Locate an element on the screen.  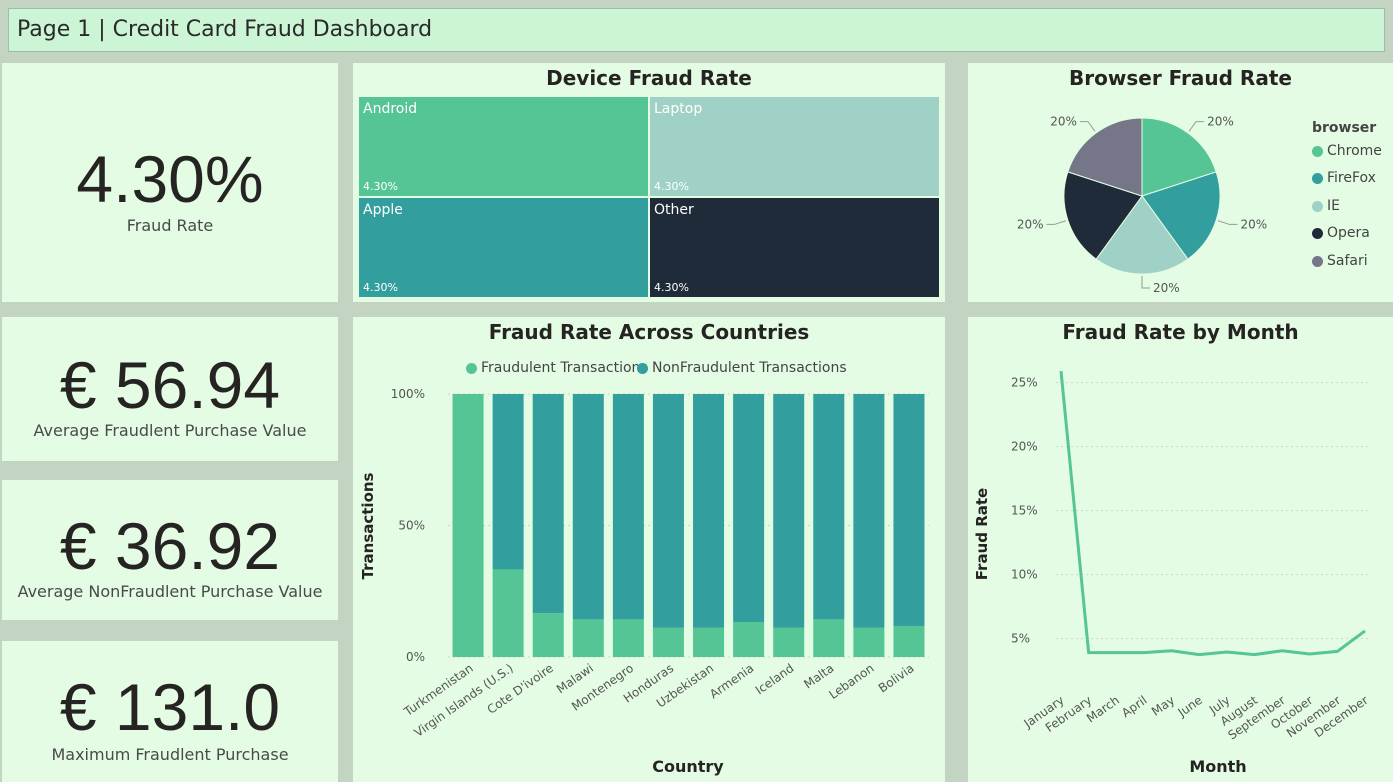
page-title: Page 1 | Credit Card Fraud Dashboard is located at coordinates (225, 29).